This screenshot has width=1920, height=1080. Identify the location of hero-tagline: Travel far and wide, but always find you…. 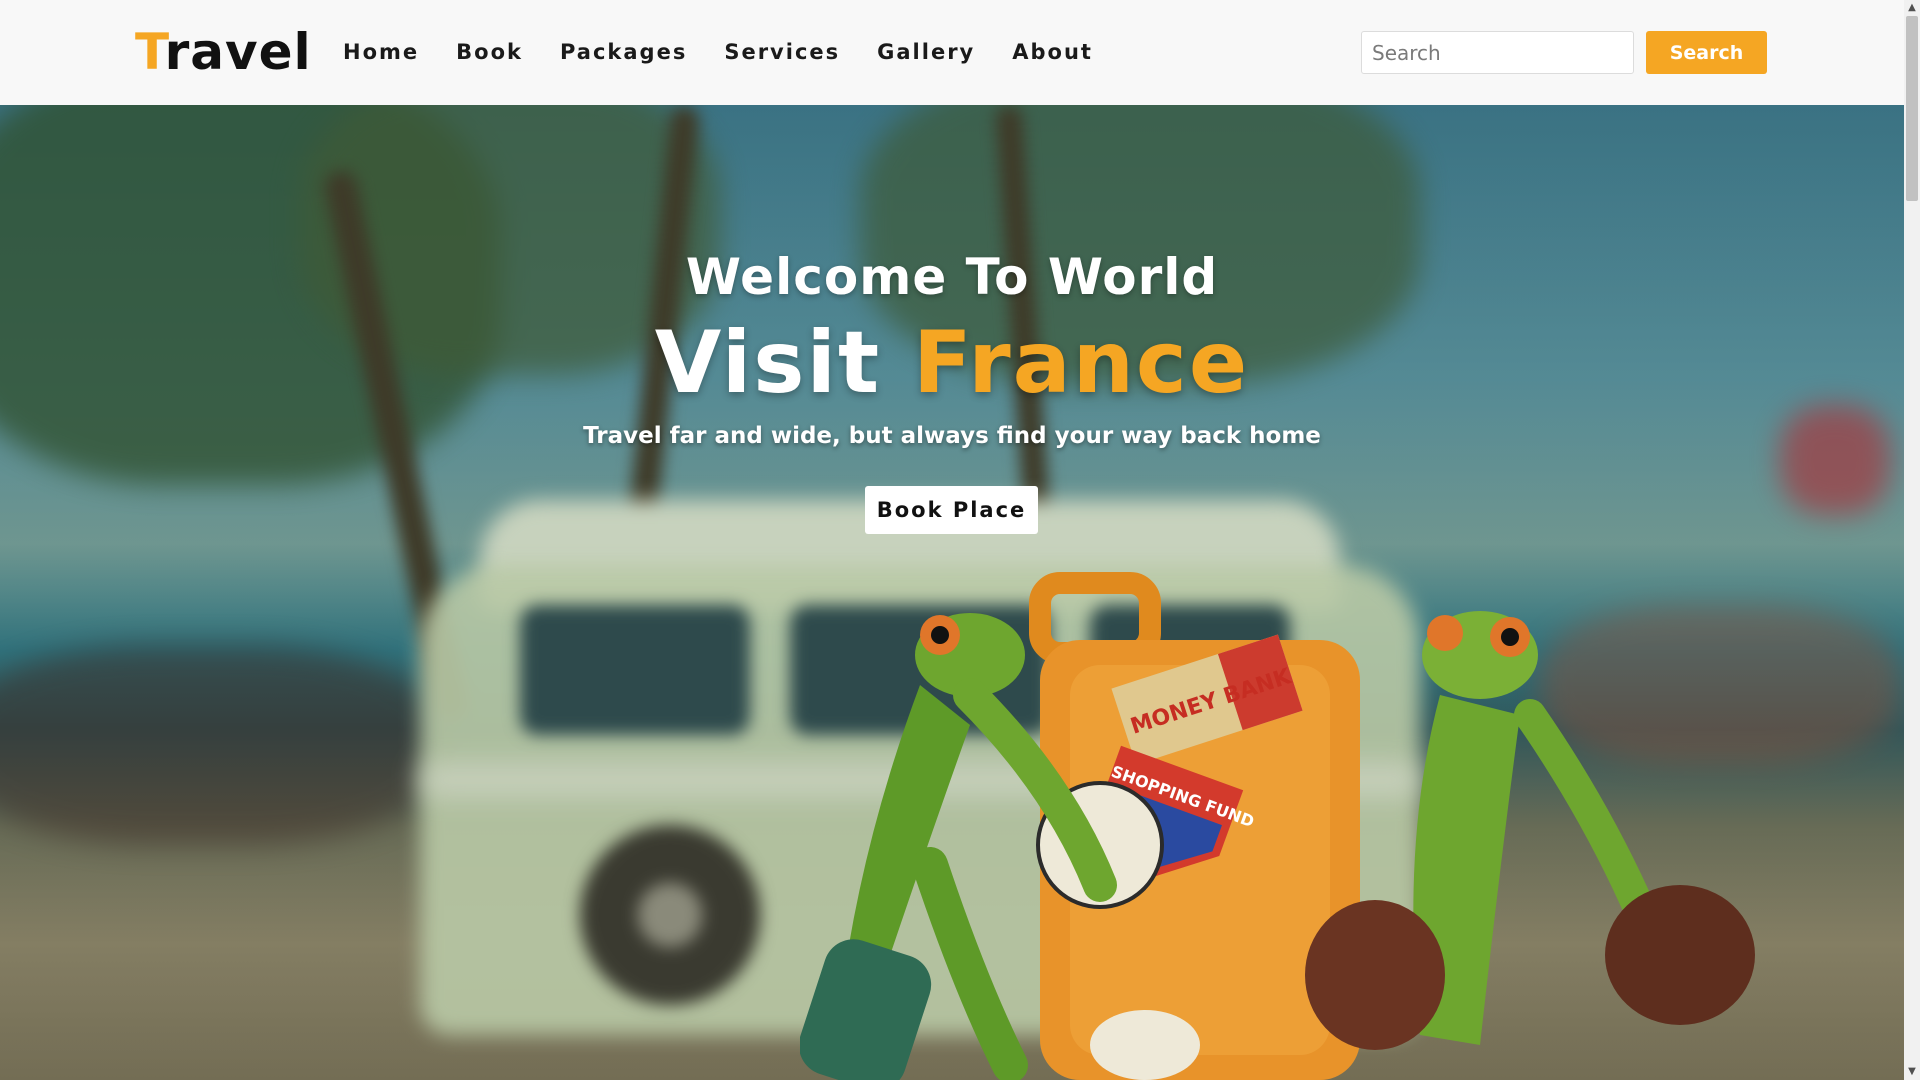
(952, 436).